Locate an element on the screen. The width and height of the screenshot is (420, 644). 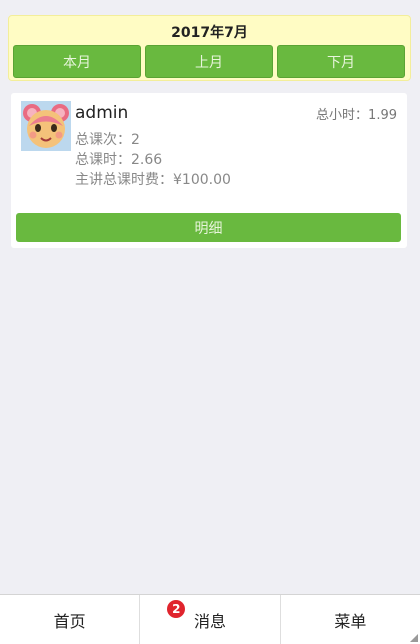
total-sessions: 总课次：2 is located at coordinates (107, 139).